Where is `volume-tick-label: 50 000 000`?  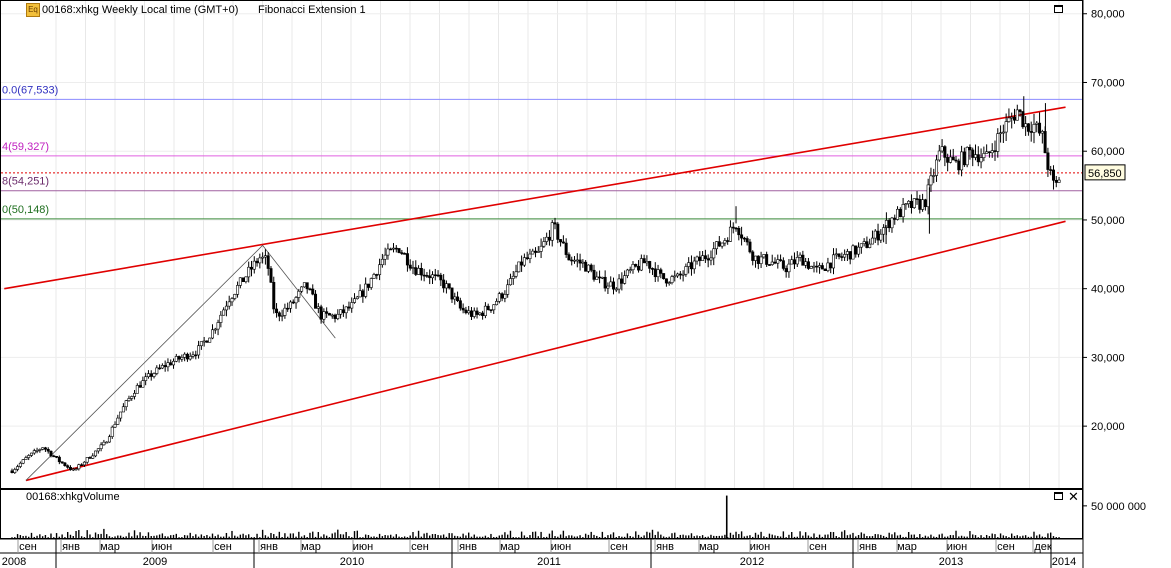
volume-tick-label: 50 000 000 is located at coordinates (1118, 507).